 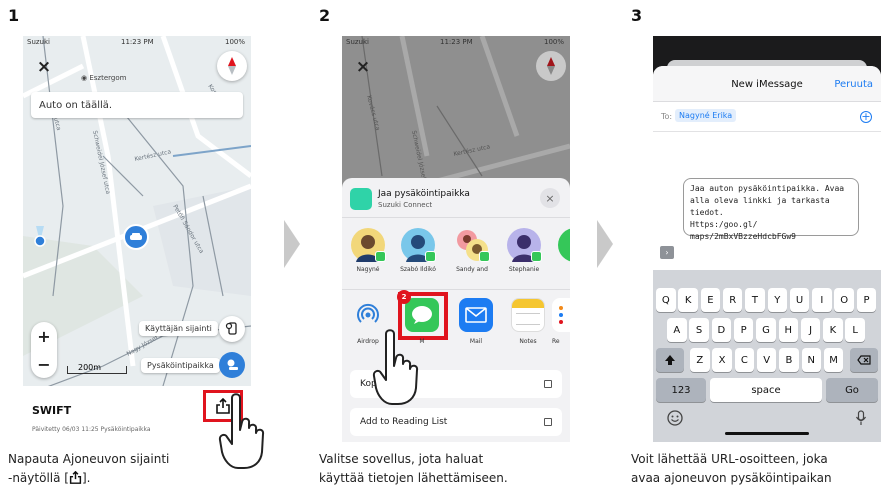 I want to click on numbers-key: 123, so click(x=681, y=390).